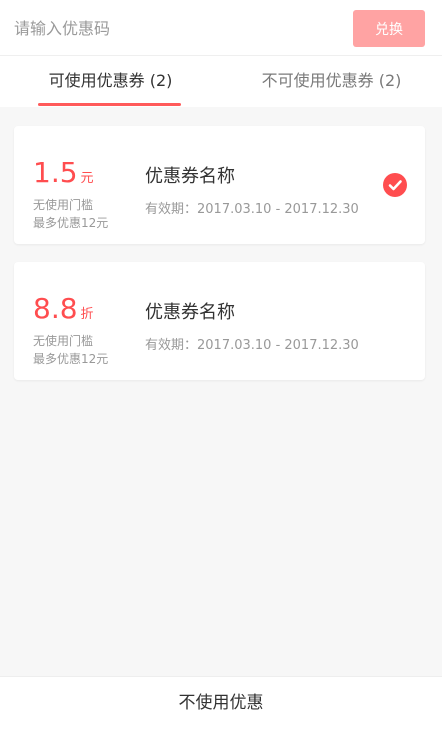 The width and height of the screenshot is (442, 730). What do you see at coordinates (87, 314) in the screenshot?
I see `coupon-unit: 折` at bounding box center [87, 314].